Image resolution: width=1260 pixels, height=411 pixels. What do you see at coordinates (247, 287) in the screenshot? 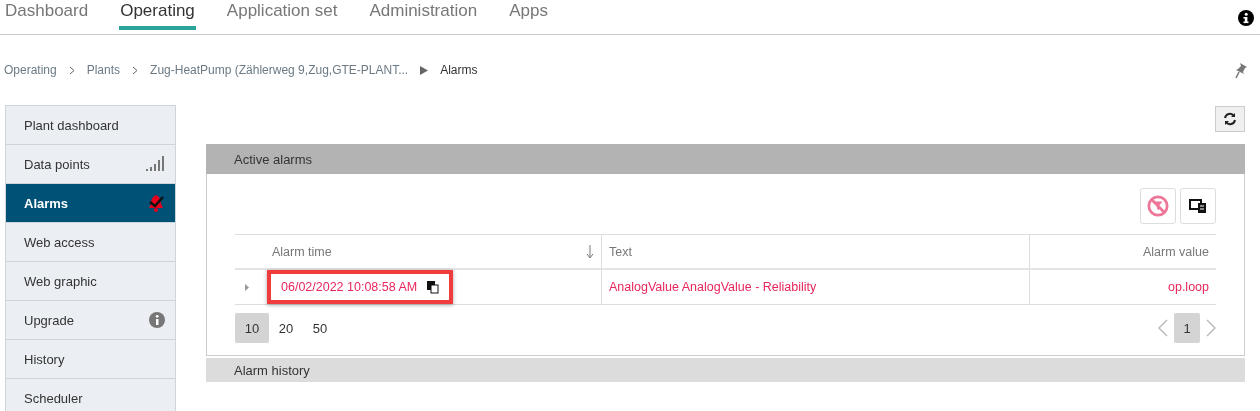
I see `expand-icon` at bounding box center [247, 287].